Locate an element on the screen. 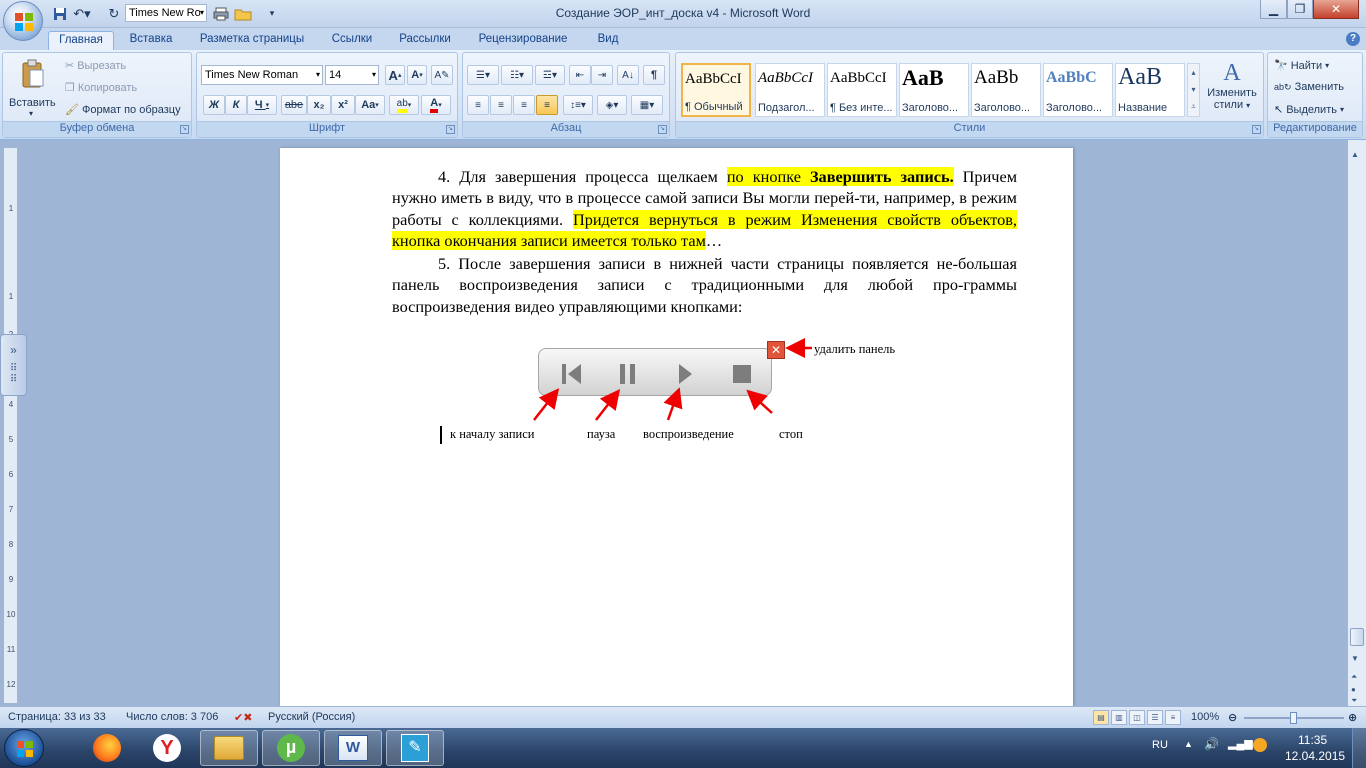 The image size is (1366, 768). zoom-in-icon: ⊕ is located at coordinates (1352, 717).